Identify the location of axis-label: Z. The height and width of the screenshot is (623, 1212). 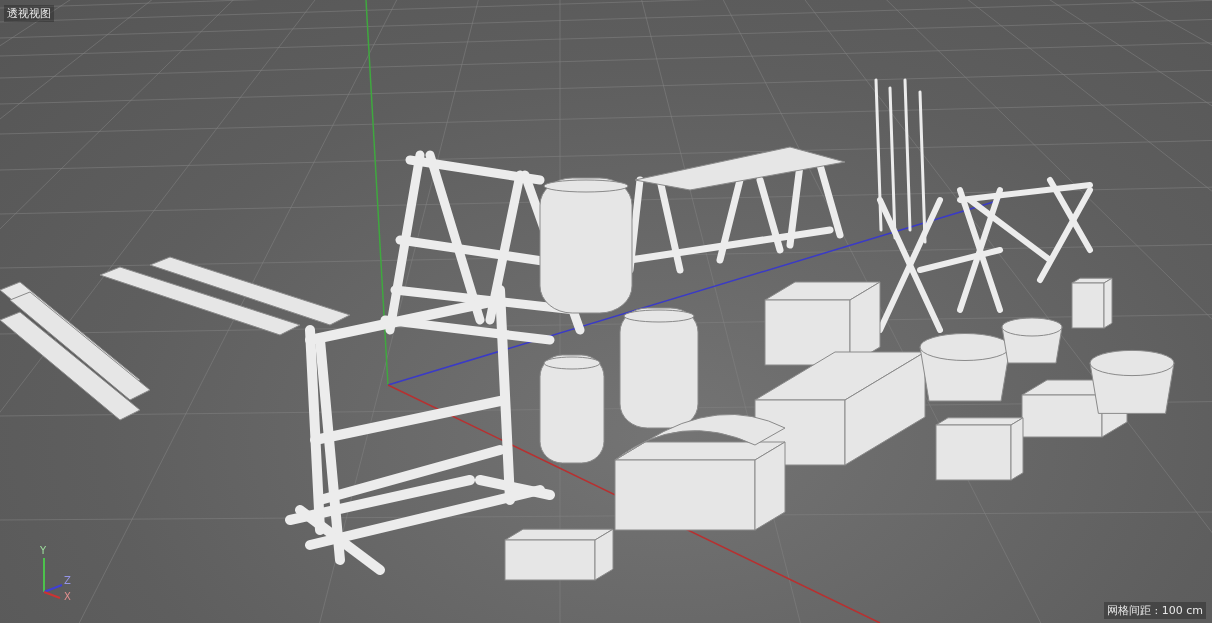
(67, 580).